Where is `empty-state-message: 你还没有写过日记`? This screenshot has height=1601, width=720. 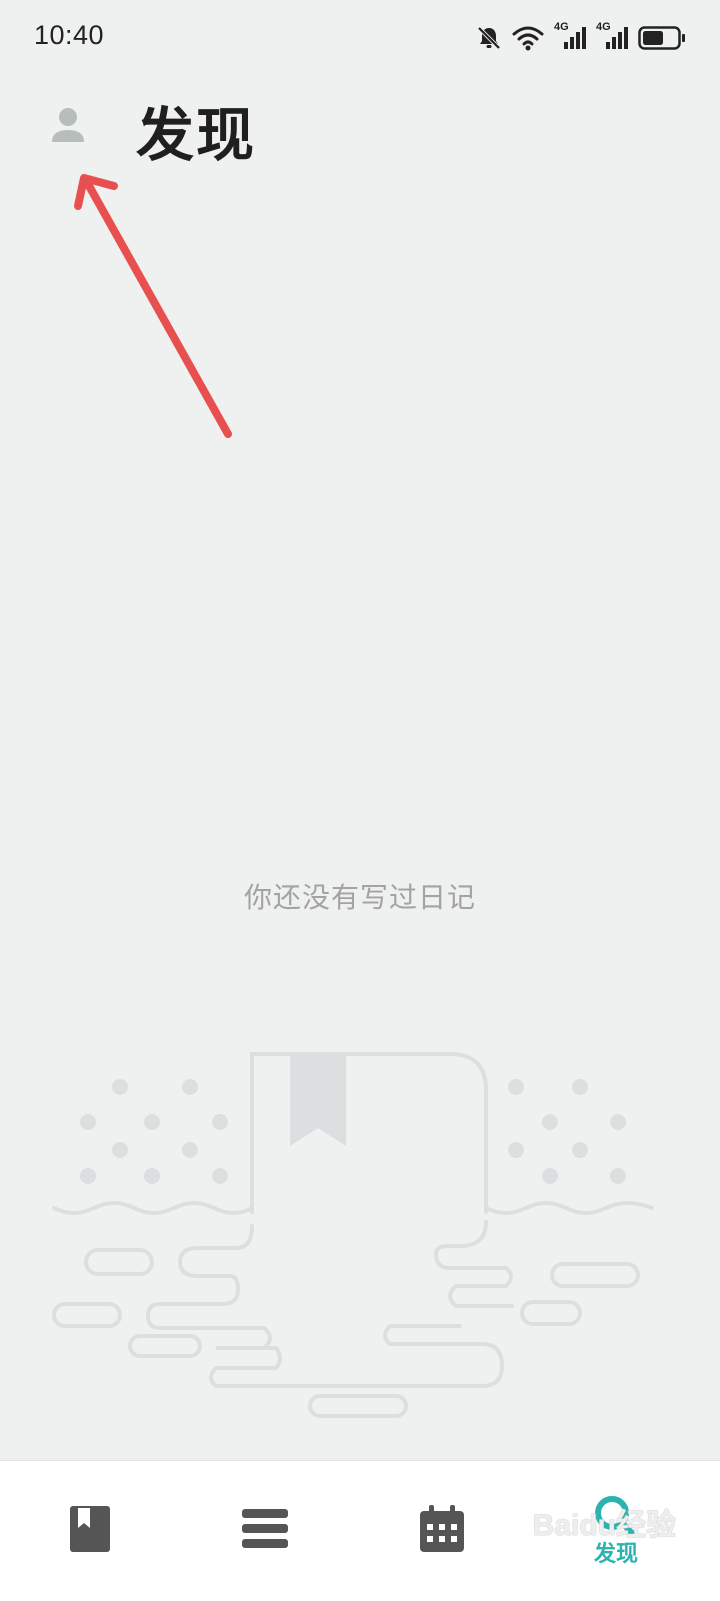
empty-state-message: 你还没有写过日记 is located at coordinates (359, 897).